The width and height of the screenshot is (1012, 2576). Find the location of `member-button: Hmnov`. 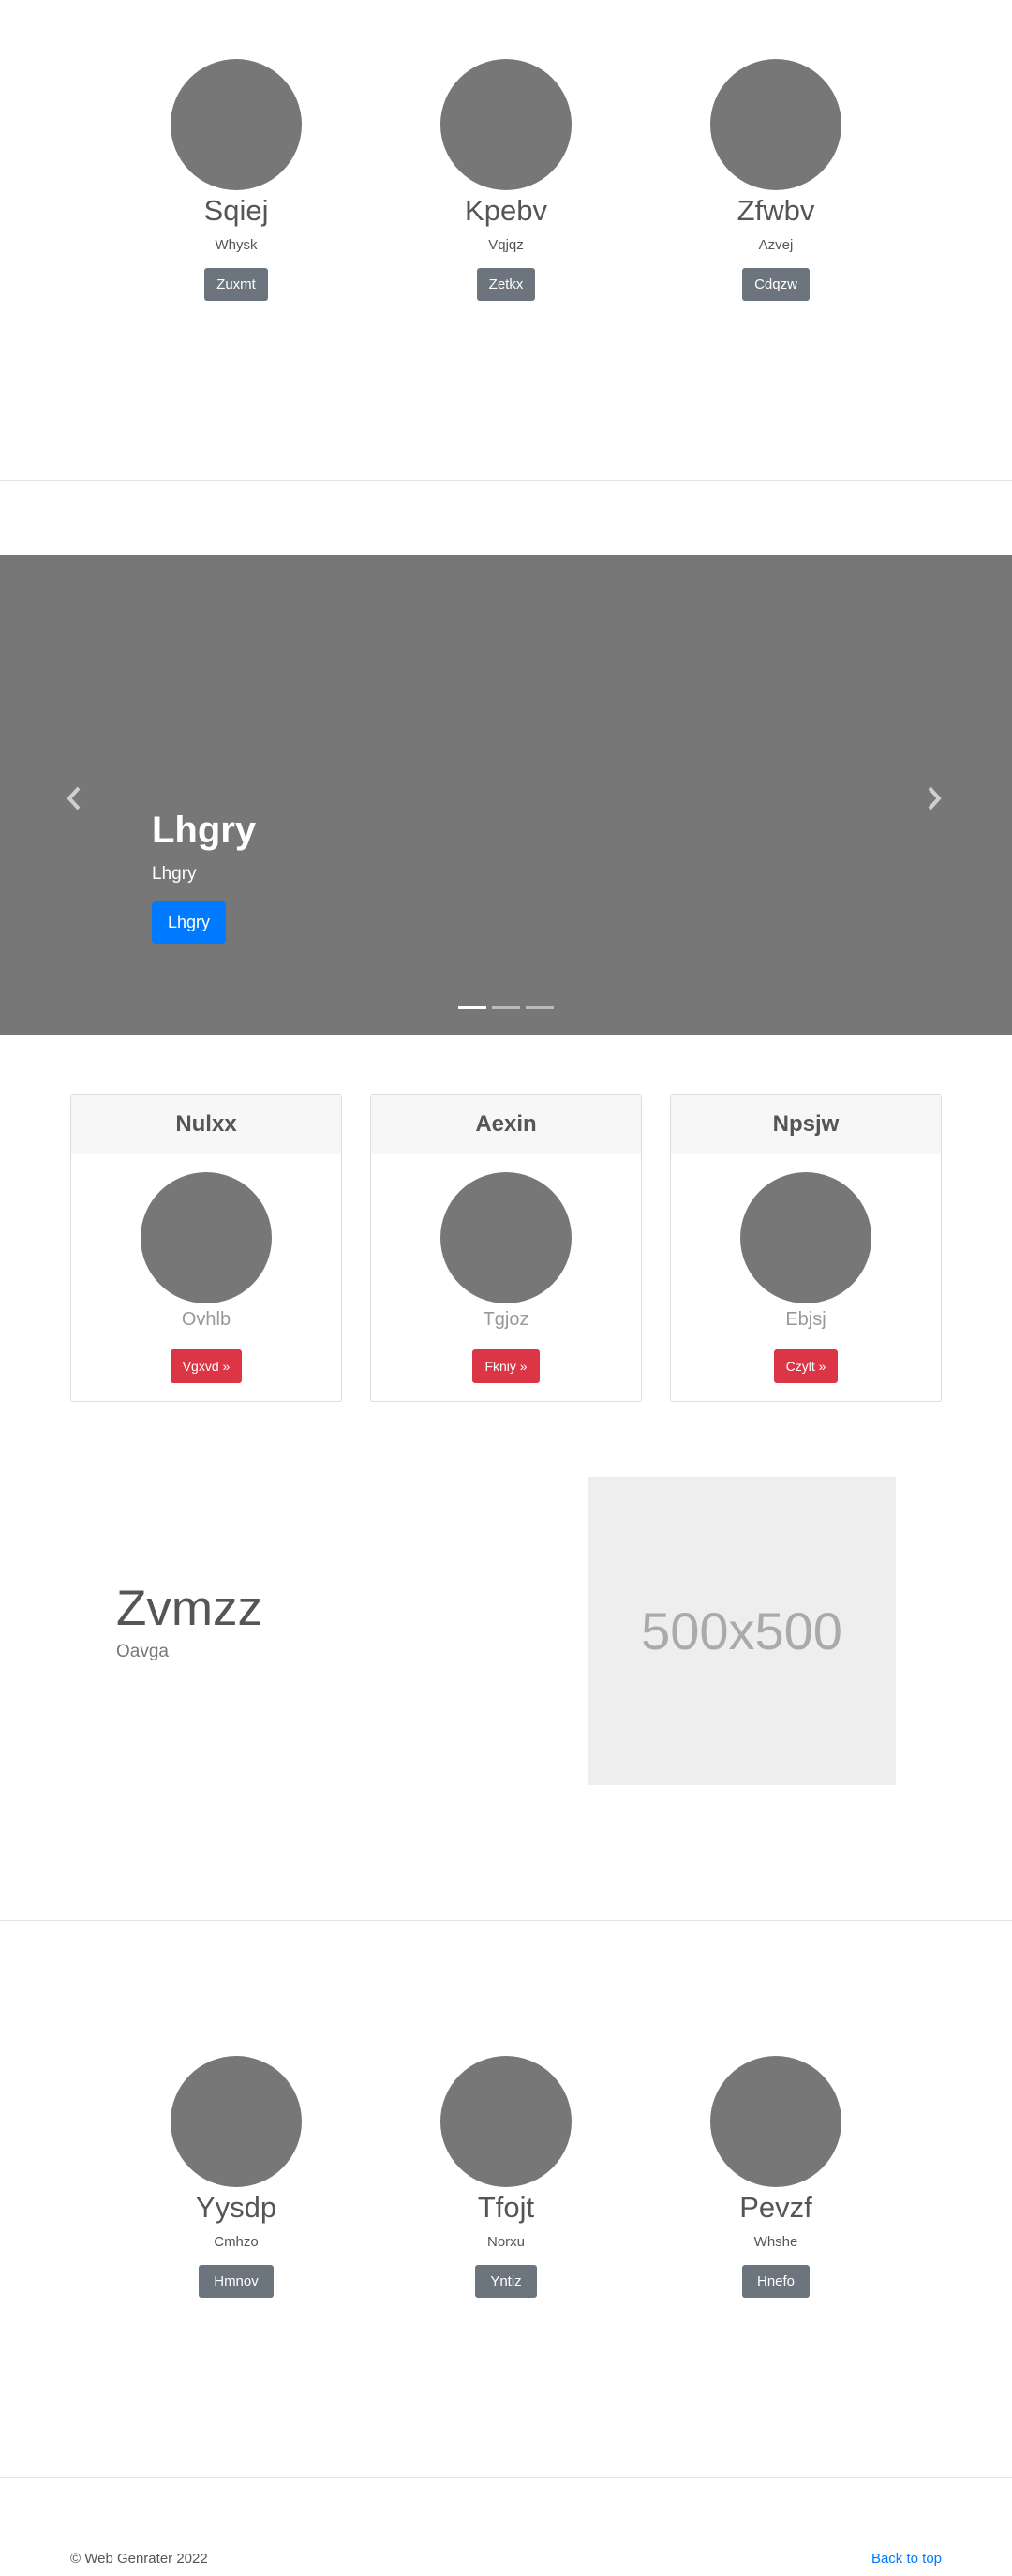

member-button: Hmnov is located at coordinates (236, 2281).